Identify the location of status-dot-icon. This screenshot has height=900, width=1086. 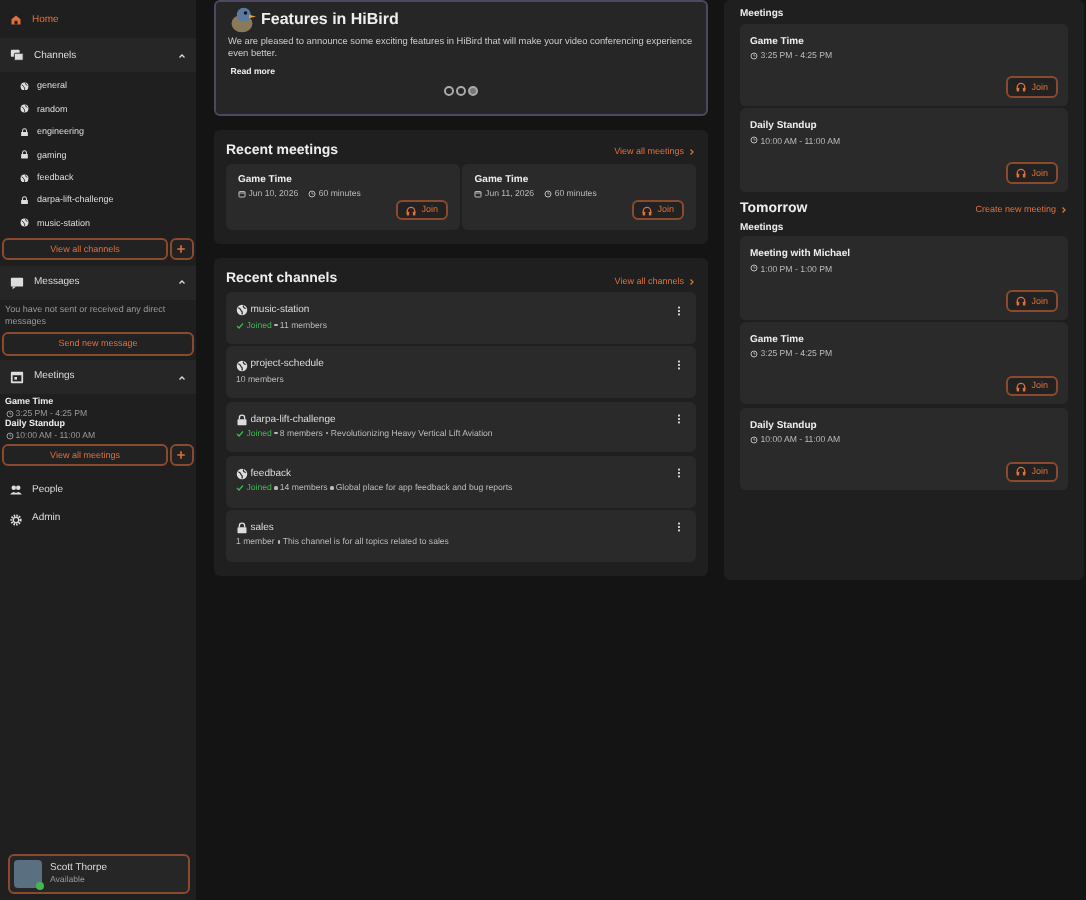
(40, 886).